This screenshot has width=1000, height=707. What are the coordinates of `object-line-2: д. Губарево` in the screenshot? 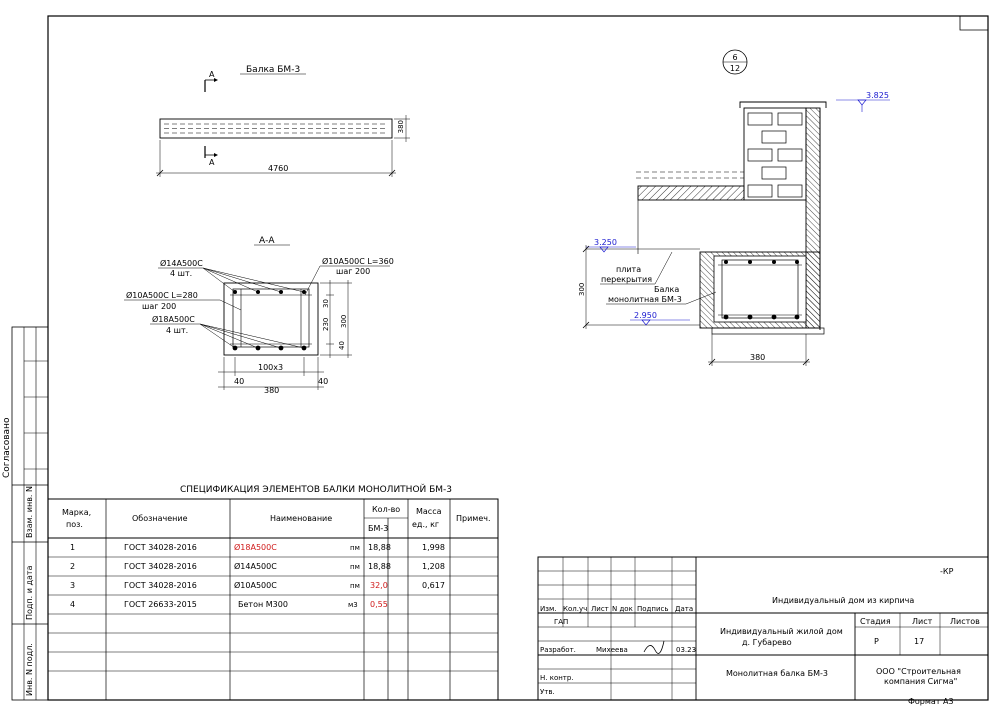 It's located at (767, 642).